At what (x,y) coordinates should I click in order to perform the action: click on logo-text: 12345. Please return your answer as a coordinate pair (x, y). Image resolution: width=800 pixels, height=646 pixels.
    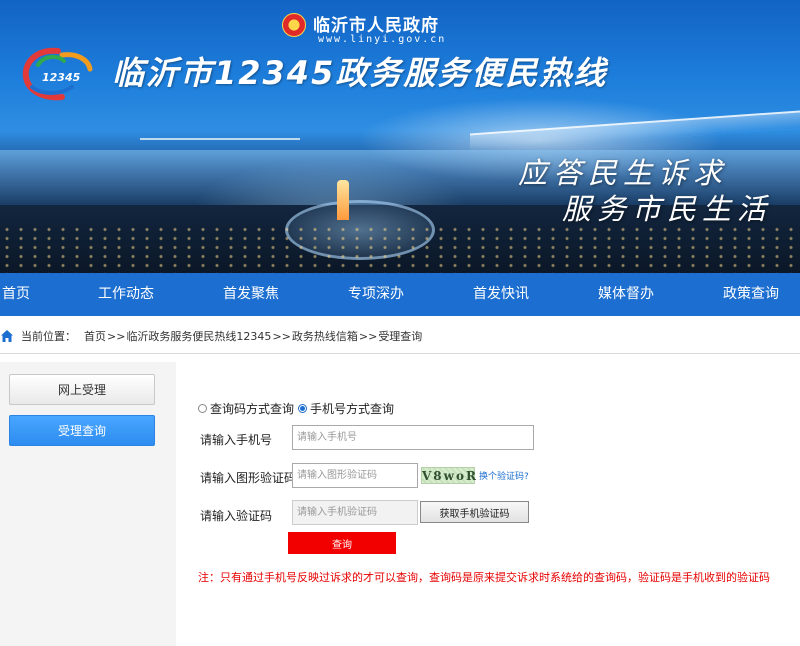
    Looking at the image, I should click on (61, 77).